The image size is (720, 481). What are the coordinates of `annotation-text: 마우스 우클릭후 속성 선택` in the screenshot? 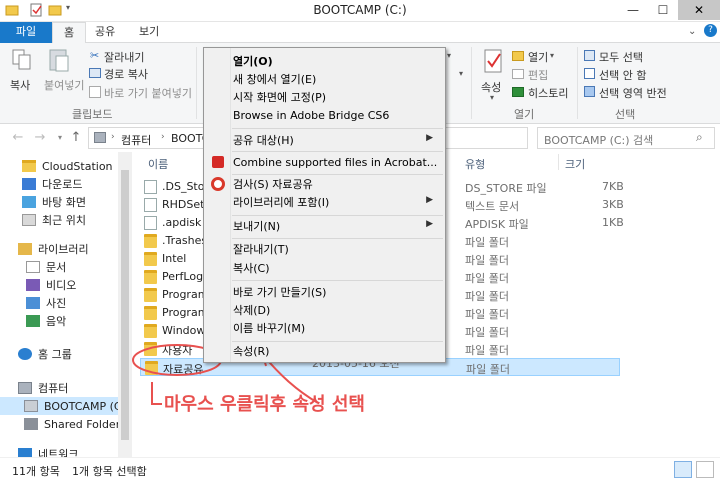 It's located at (264, 404).